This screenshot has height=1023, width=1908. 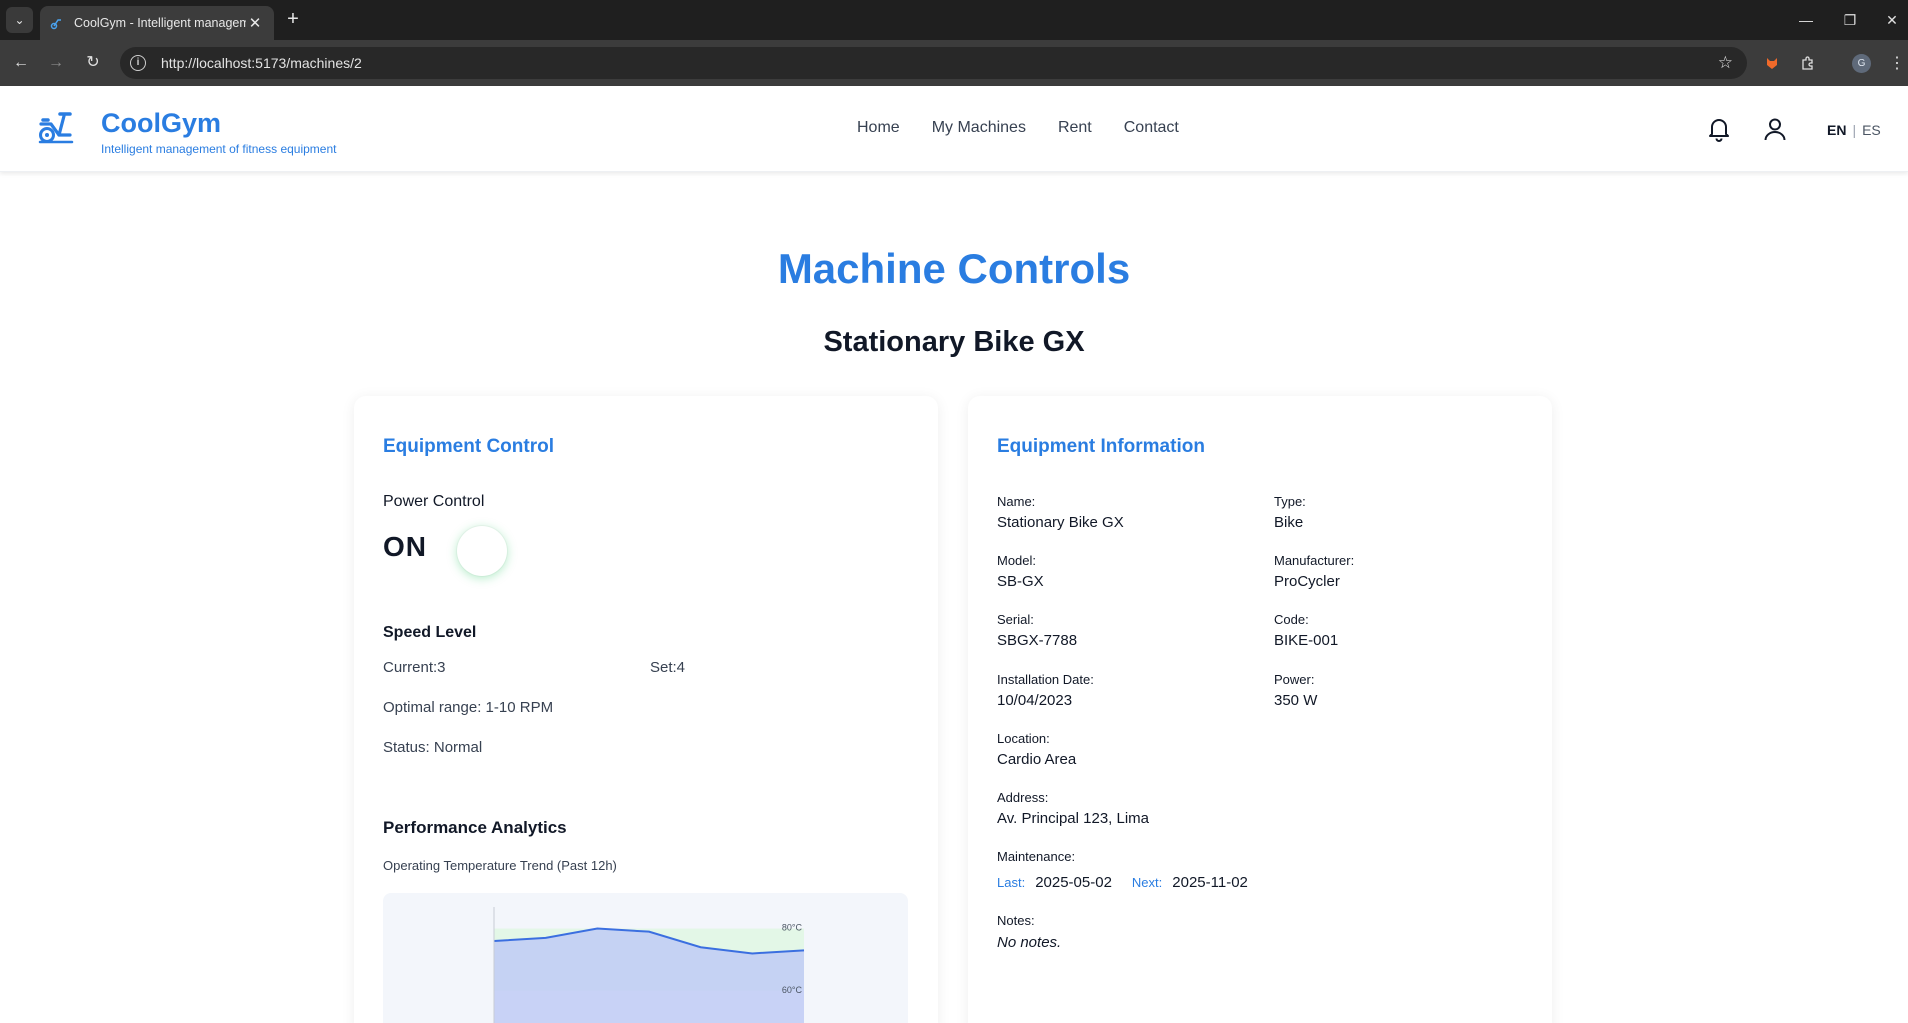 What do you see at coordinates (1016, 501) in the screenshot?
I see `name-label: Name:` at bounding box center [1016, 501].